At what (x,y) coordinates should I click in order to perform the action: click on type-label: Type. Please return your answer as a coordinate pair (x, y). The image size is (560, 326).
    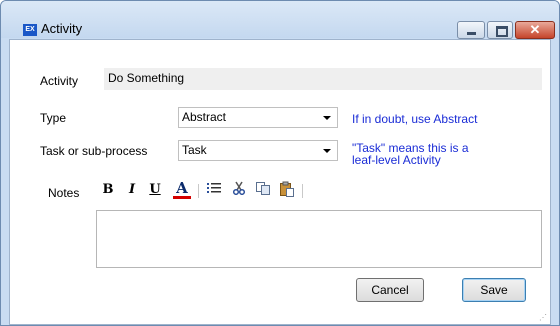
    Looking at the image, I should click on (53, 118).